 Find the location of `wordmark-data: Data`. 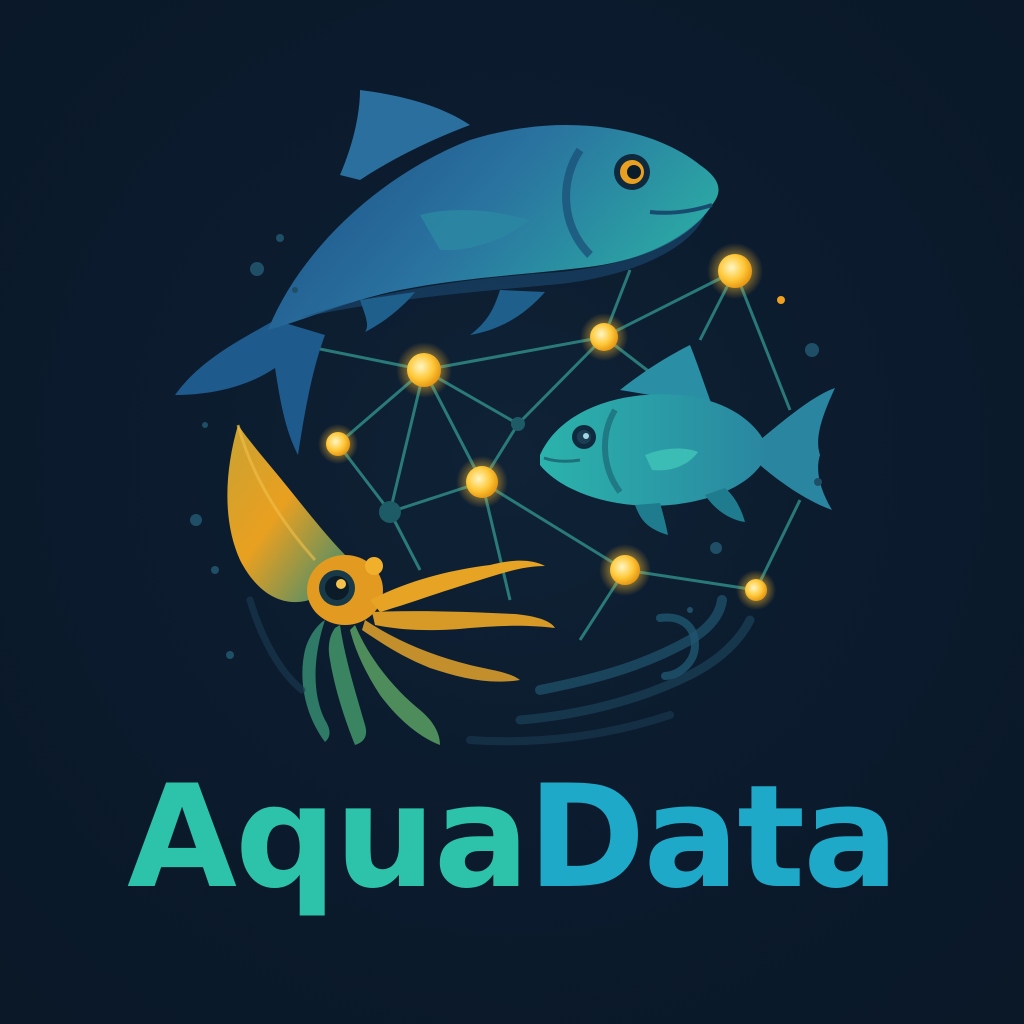

wordmark-data: Data is located at coordinates (713, 837).